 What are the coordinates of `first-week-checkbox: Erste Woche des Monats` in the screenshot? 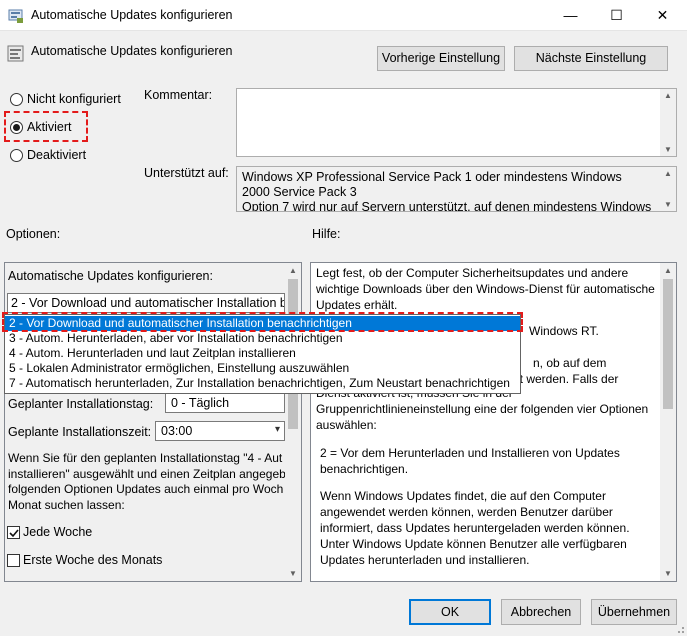 It's located at (107, 561).